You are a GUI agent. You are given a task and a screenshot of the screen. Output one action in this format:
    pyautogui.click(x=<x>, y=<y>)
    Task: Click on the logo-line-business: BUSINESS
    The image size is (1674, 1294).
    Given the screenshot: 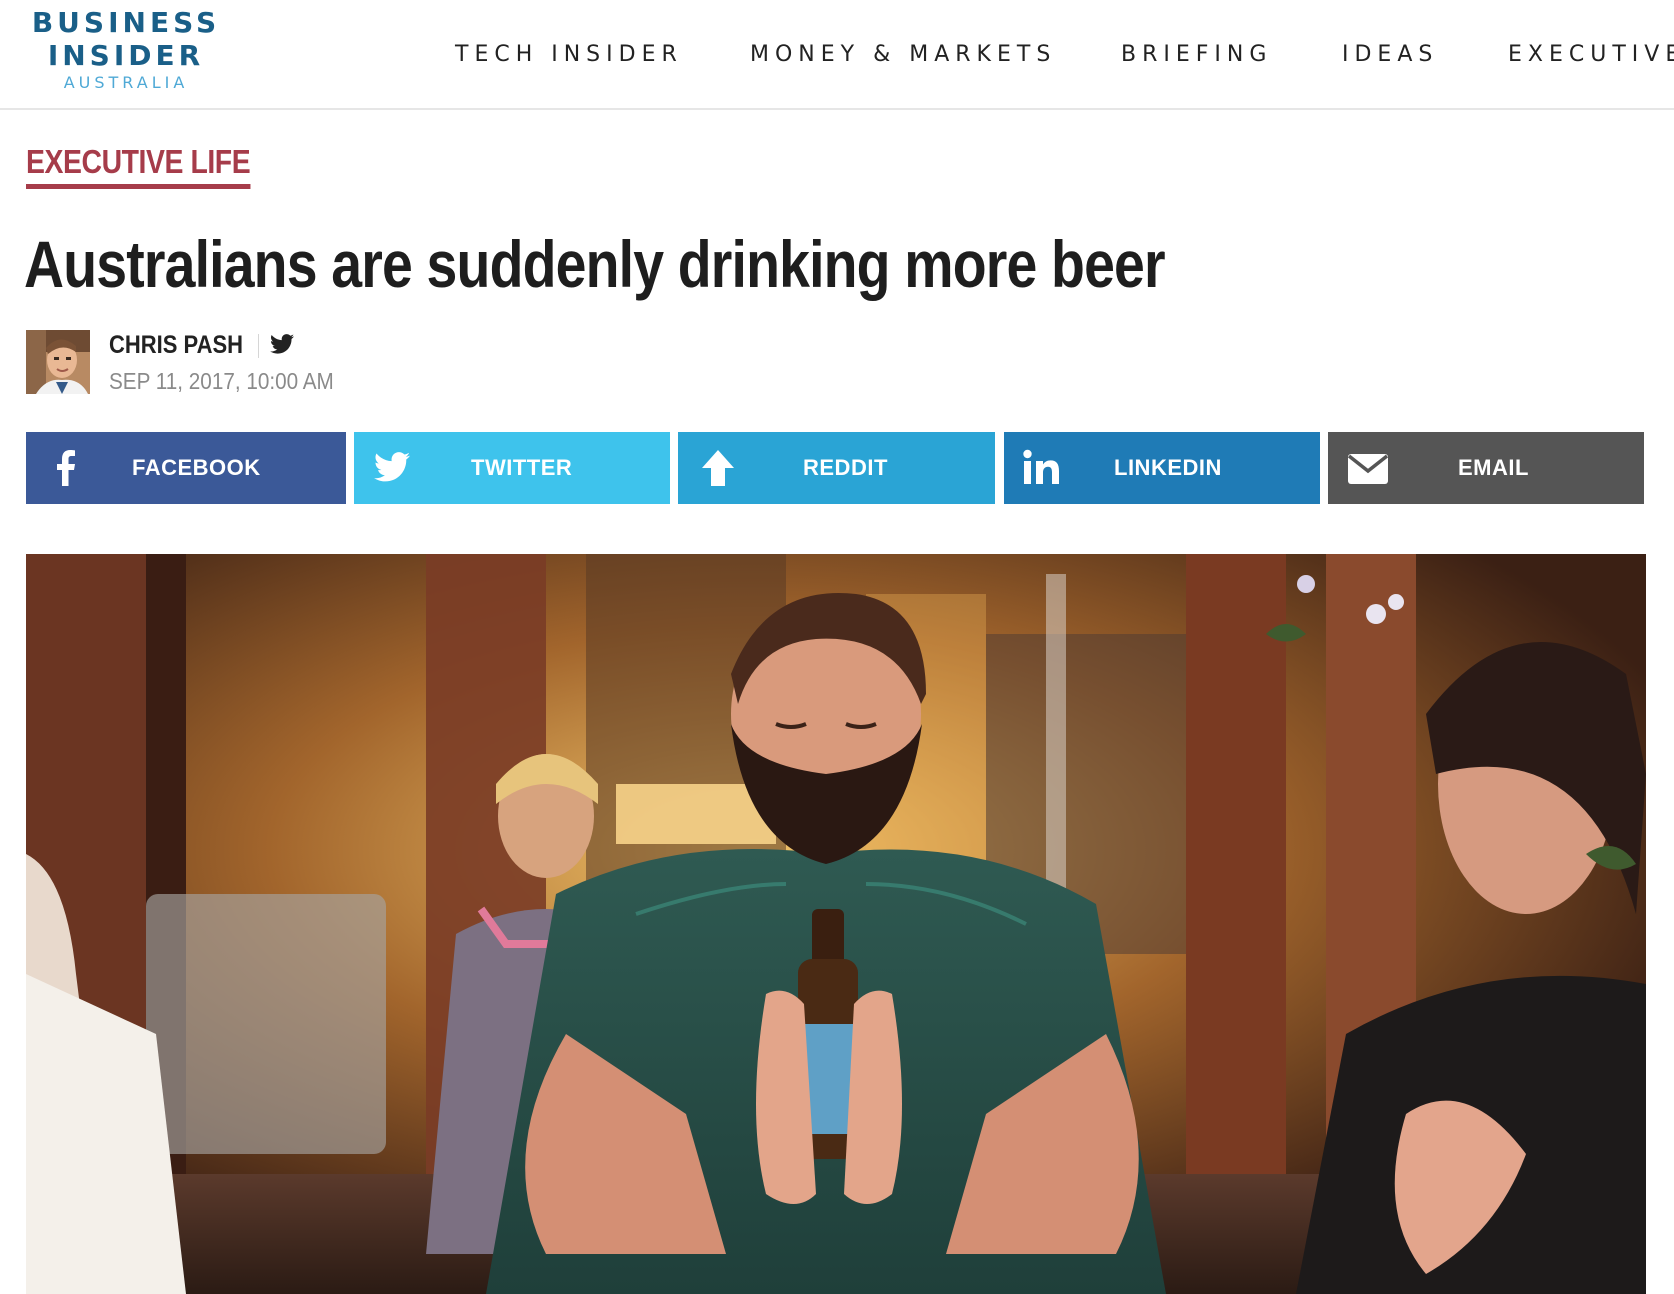 What is the action you would take?
    pyautogui.click(x=126, y=22)
    